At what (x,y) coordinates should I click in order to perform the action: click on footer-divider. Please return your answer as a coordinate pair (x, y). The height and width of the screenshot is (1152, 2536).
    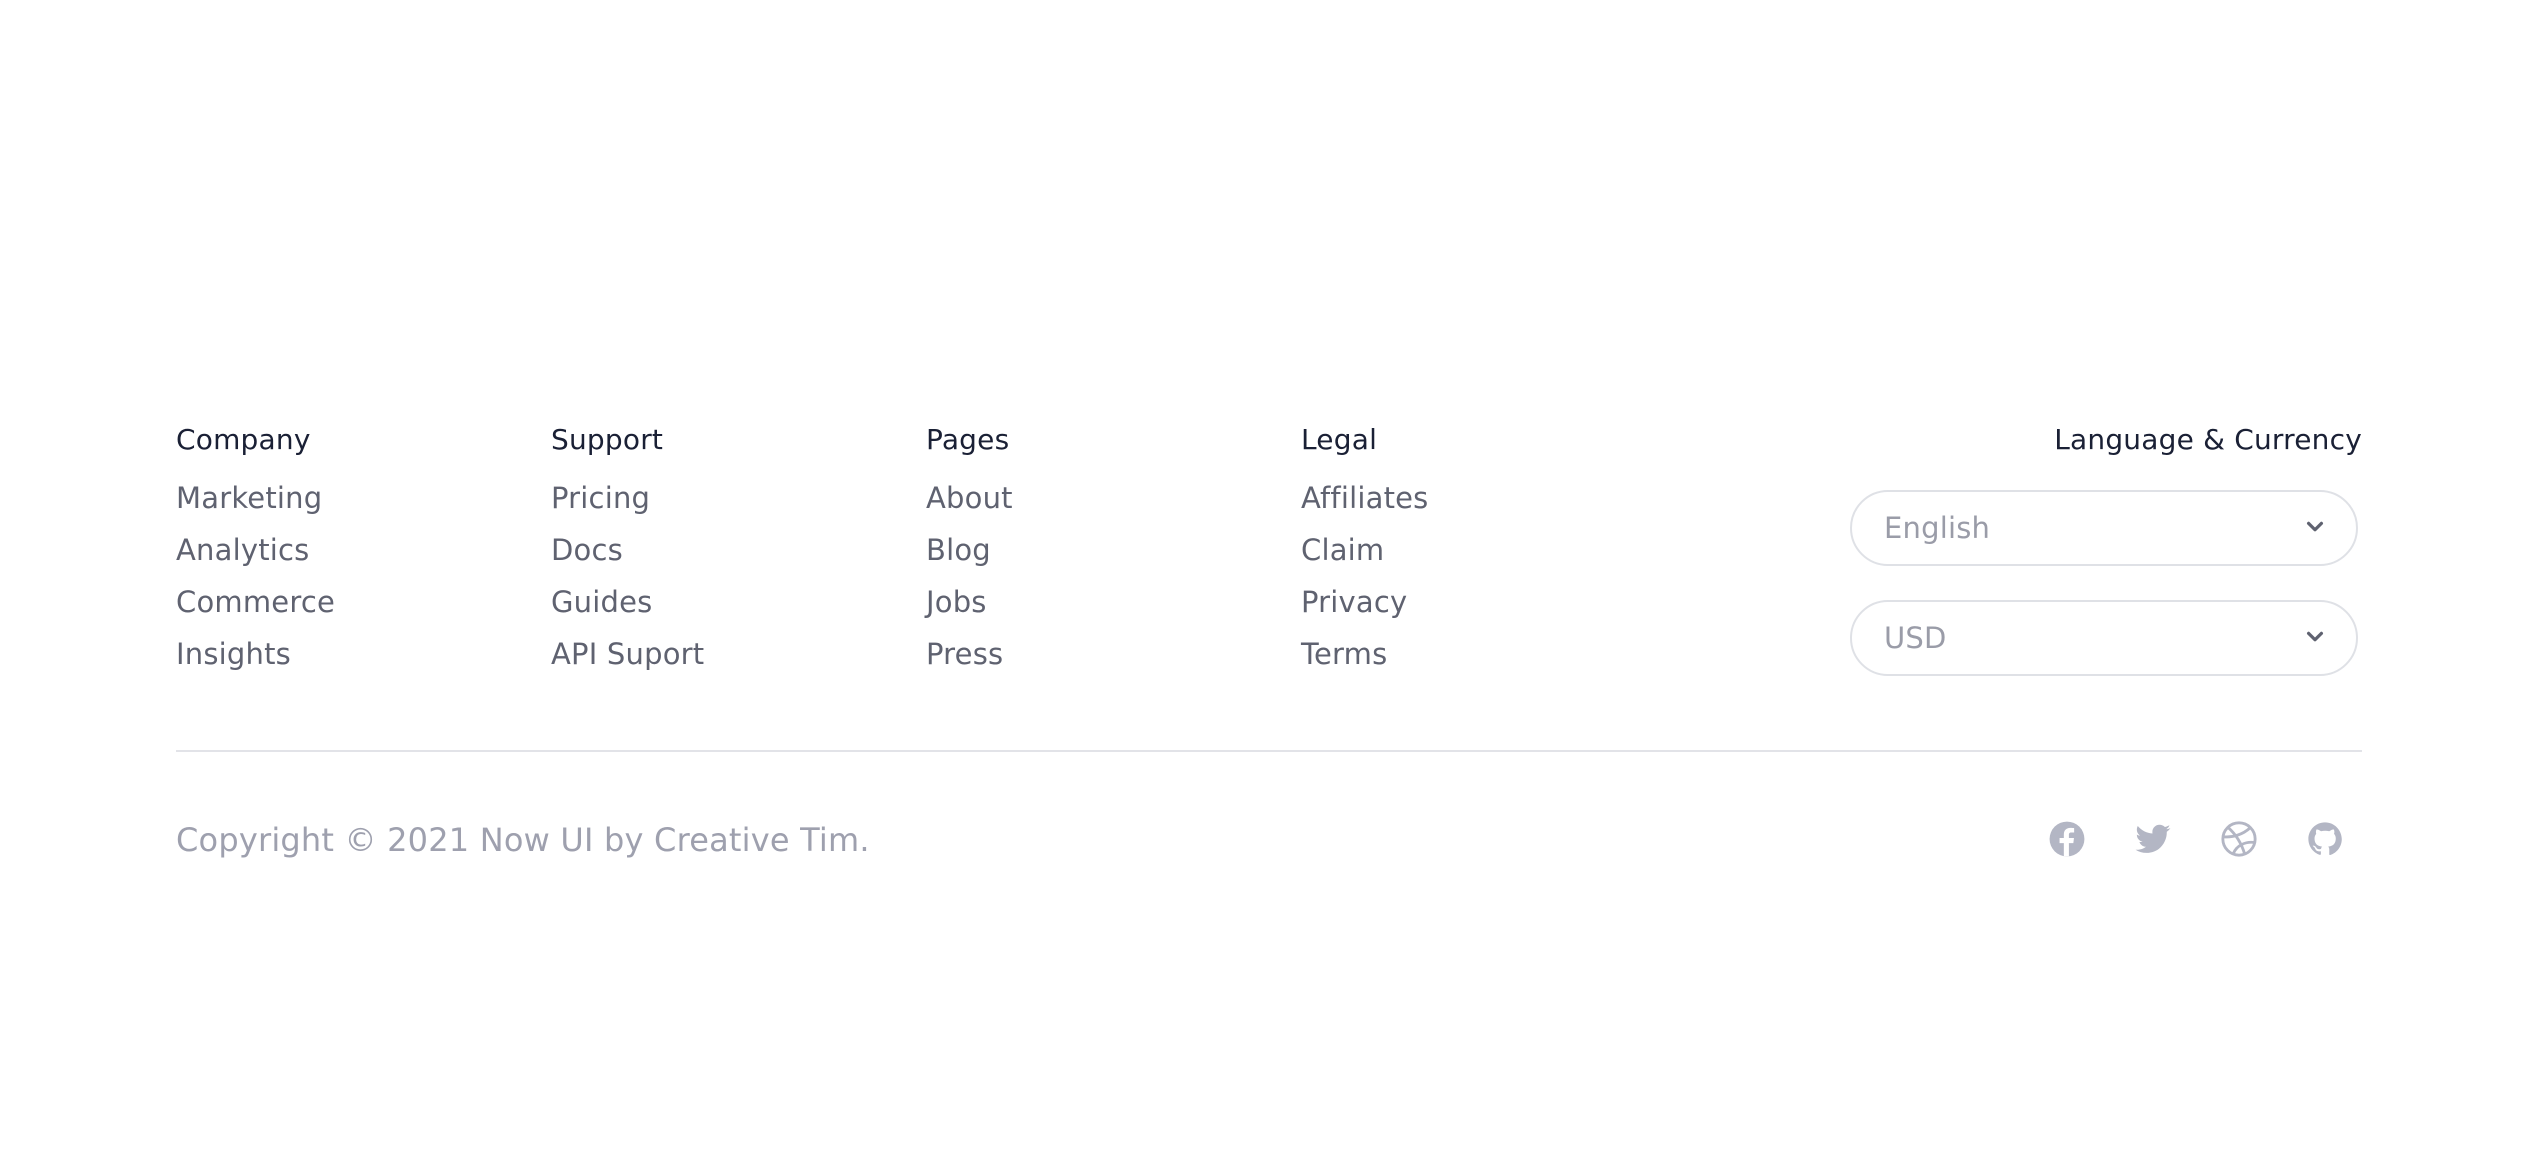
    Looking at the image, I should click on (1269, 751).